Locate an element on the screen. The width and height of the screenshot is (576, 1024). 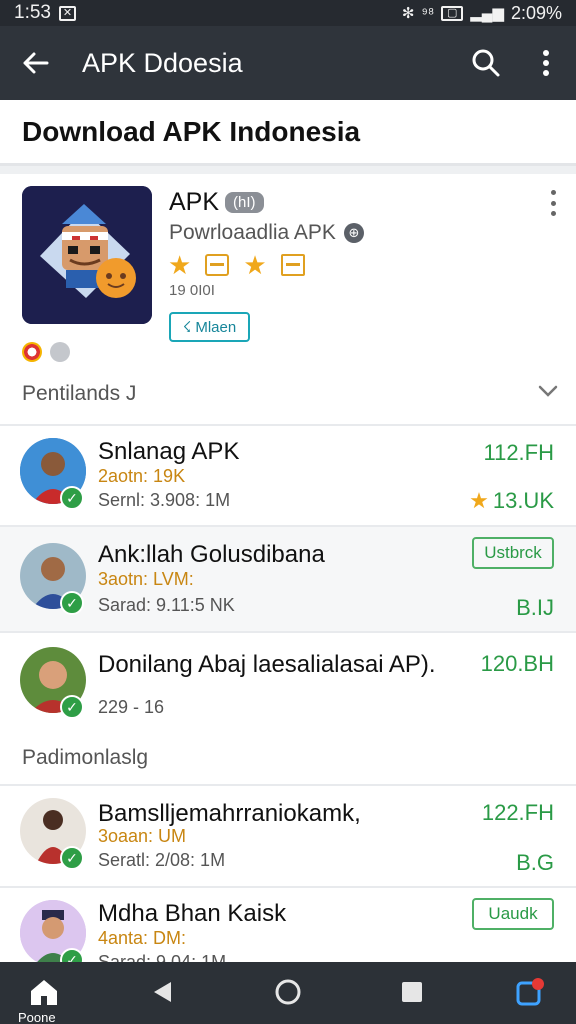
home-circle-icon is located at coordinates (288, 992).